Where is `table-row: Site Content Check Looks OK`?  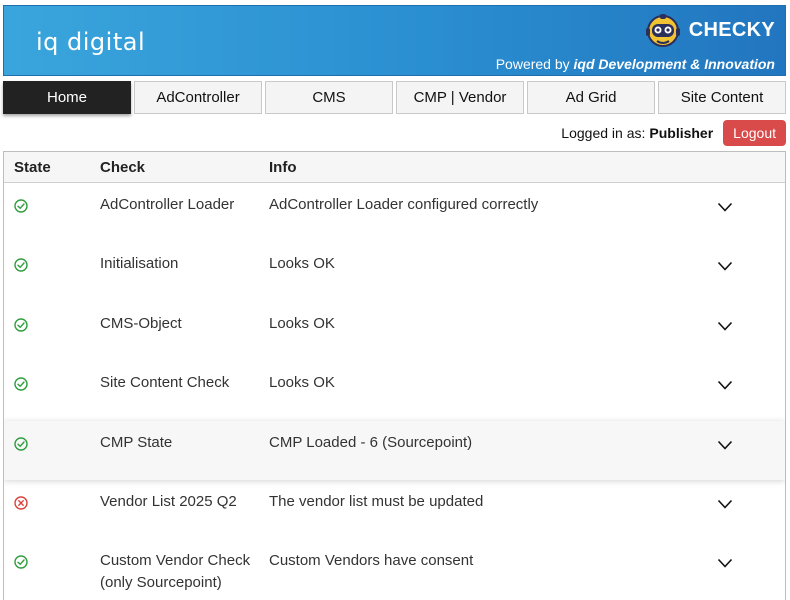 table-row: Site Content Check Looks OK is located at coordinates (394, 390).